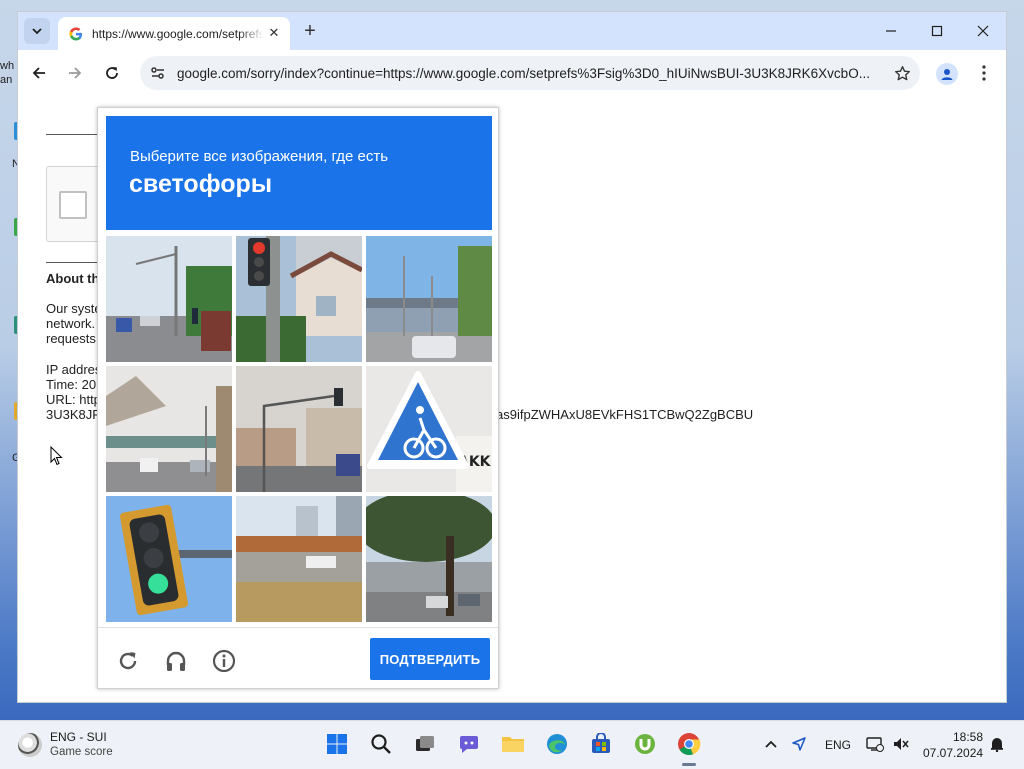 This screenshot has height=769, width=1024. What do you see at coordinates (128, 661) in the screenshot?
I see `reload-challenge-icon` at bounding box center [128, 661].